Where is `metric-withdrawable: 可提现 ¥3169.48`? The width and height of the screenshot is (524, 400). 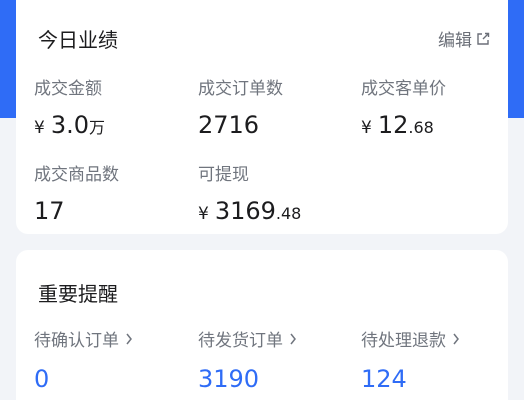
metric-withdrawable: 可提现 ¥3169.48 is located at coordinates (278, 194).